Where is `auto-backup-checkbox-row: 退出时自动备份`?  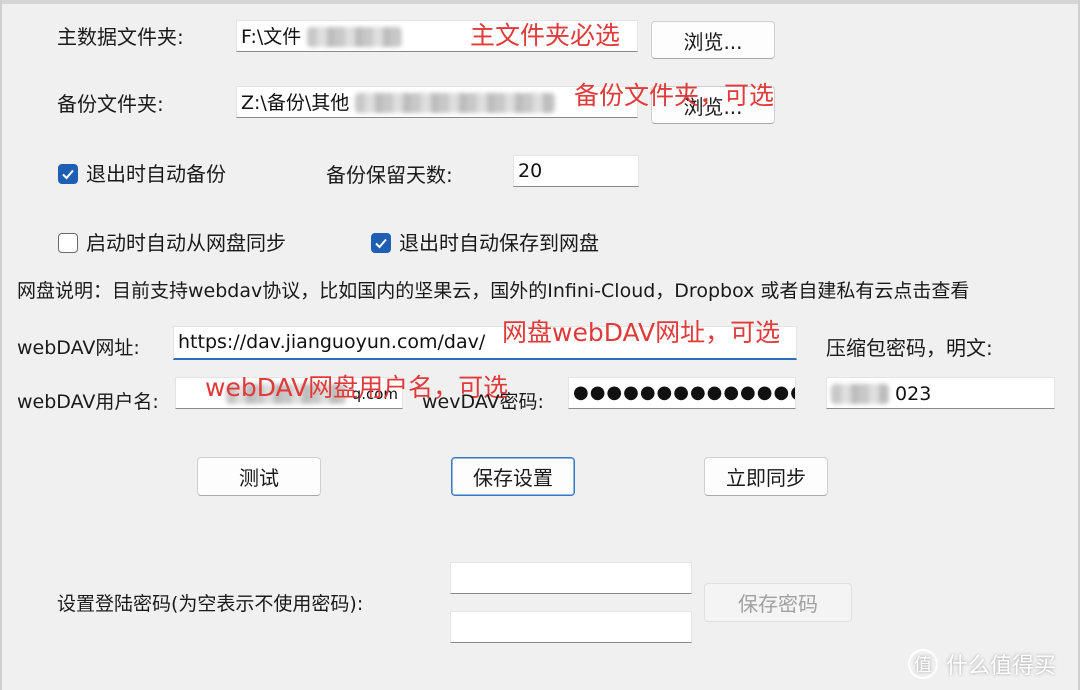
auto-backup-checkbox-row: 退出时自动备份 is located at coordinates (142, 174).